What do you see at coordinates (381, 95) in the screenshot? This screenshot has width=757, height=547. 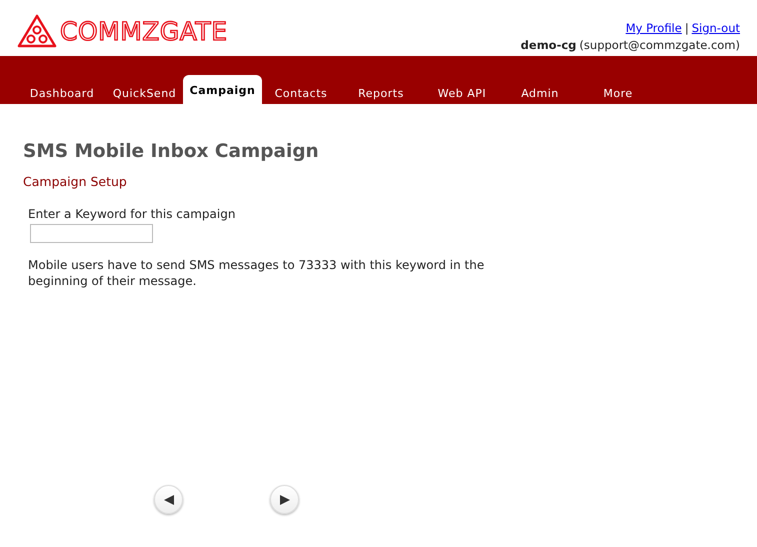 I see `nav-tab: Reports` at bounding box center [381, 95].